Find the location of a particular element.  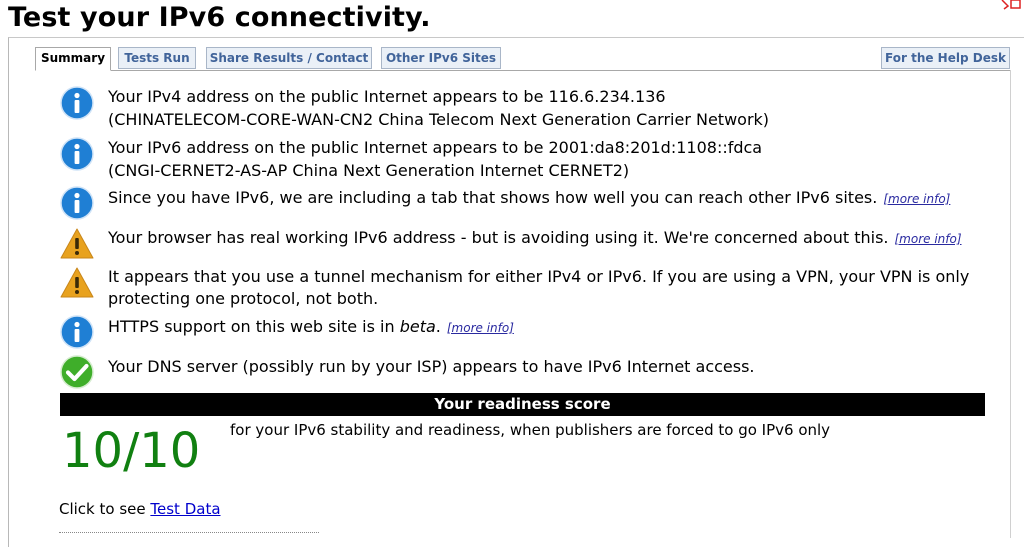

message-text-suffix: . is located at coordinates (438, 326).